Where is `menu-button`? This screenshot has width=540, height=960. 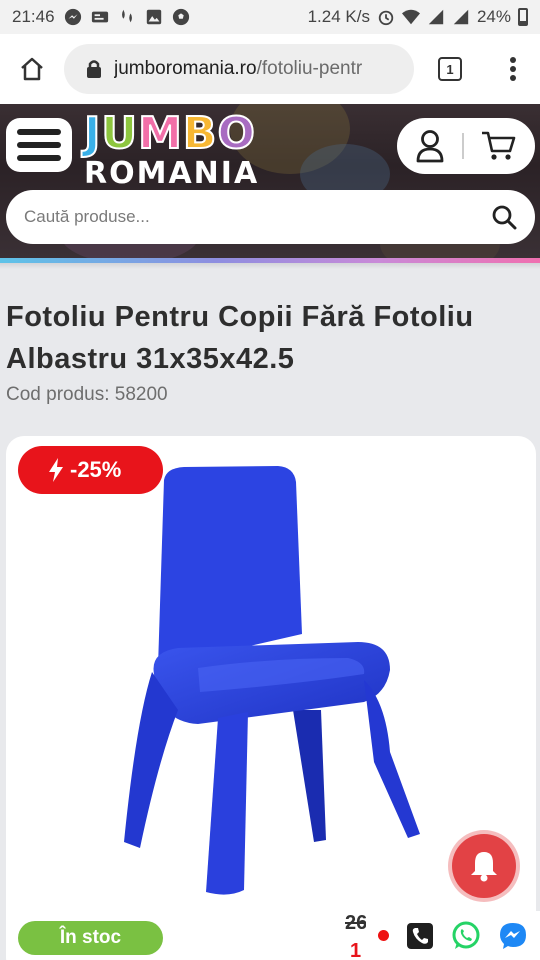 menu-button is located at coordinates (39, 145).